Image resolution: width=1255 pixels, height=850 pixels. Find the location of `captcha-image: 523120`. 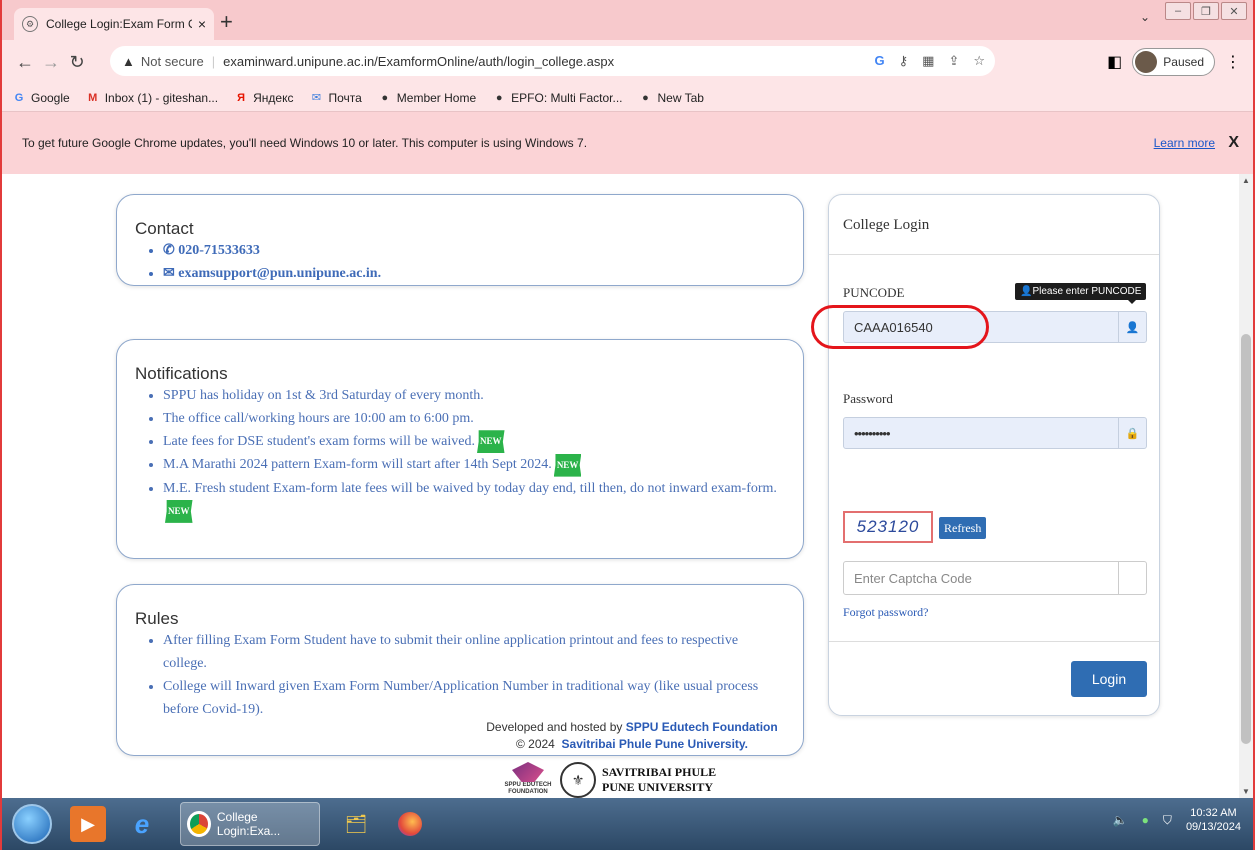

captcha-image: 523120 is located at coordinates (888, 527).